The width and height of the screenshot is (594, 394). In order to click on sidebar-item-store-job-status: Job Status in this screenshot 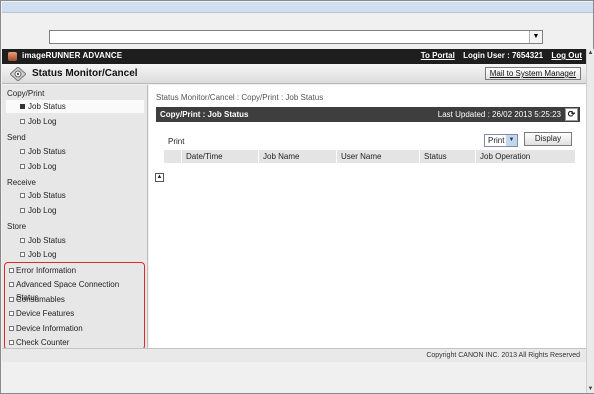, I will do `click(75, 240)`.